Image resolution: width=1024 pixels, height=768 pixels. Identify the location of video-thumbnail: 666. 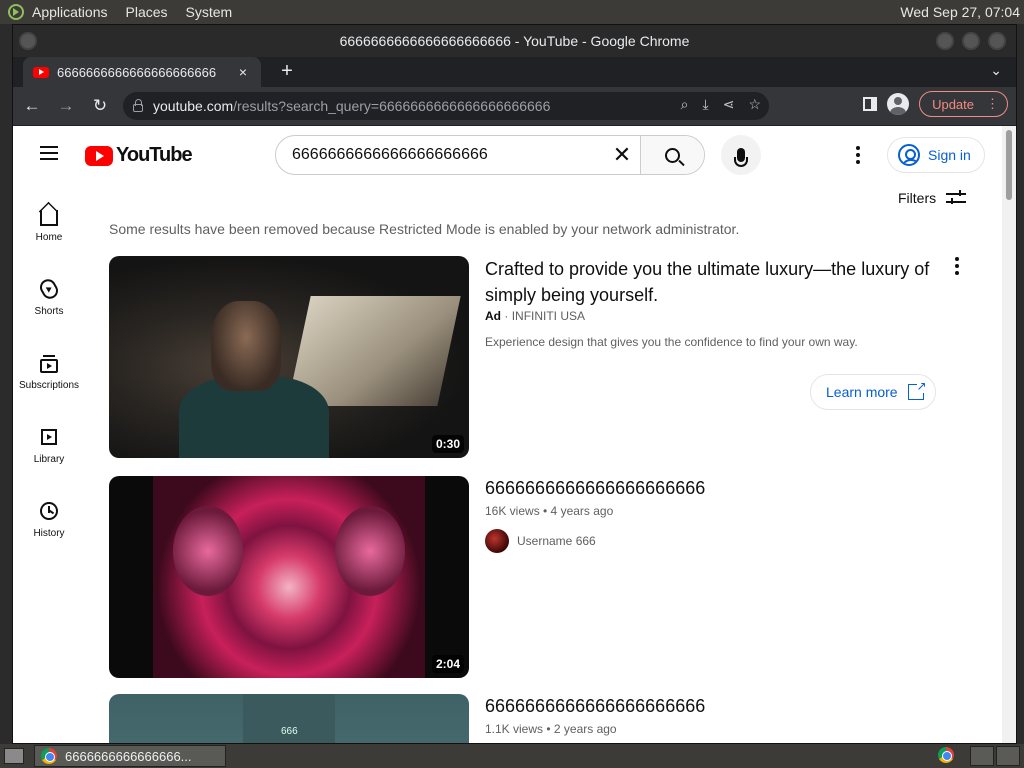
(289, 718).